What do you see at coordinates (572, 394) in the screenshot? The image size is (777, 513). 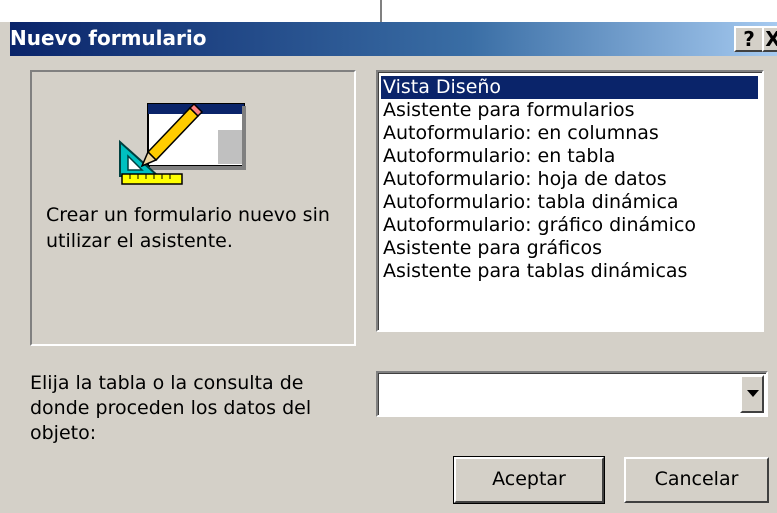 I see `source-combobox` at bounding box center [572, 394].